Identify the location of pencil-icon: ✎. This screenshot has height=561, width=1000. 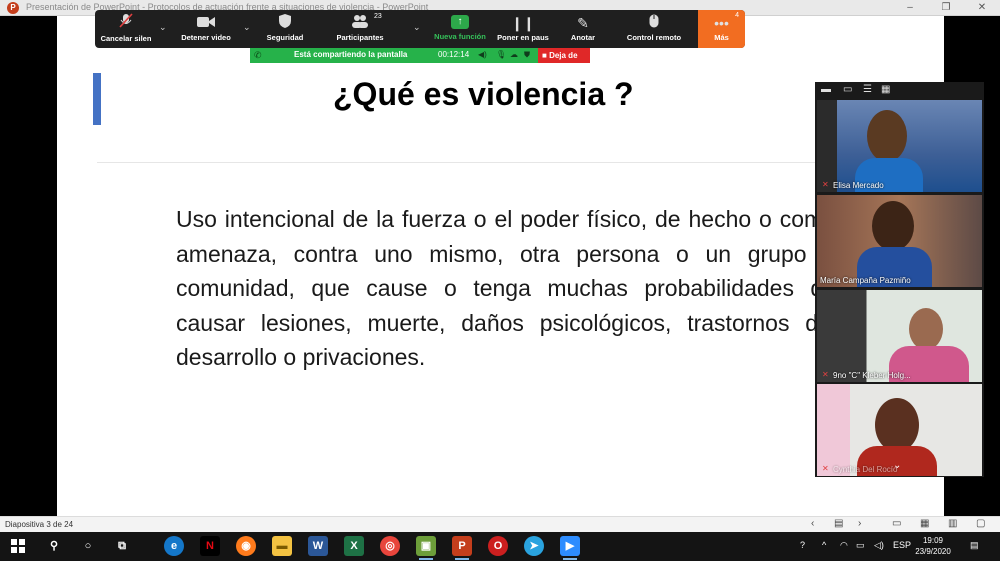
(583, 23).